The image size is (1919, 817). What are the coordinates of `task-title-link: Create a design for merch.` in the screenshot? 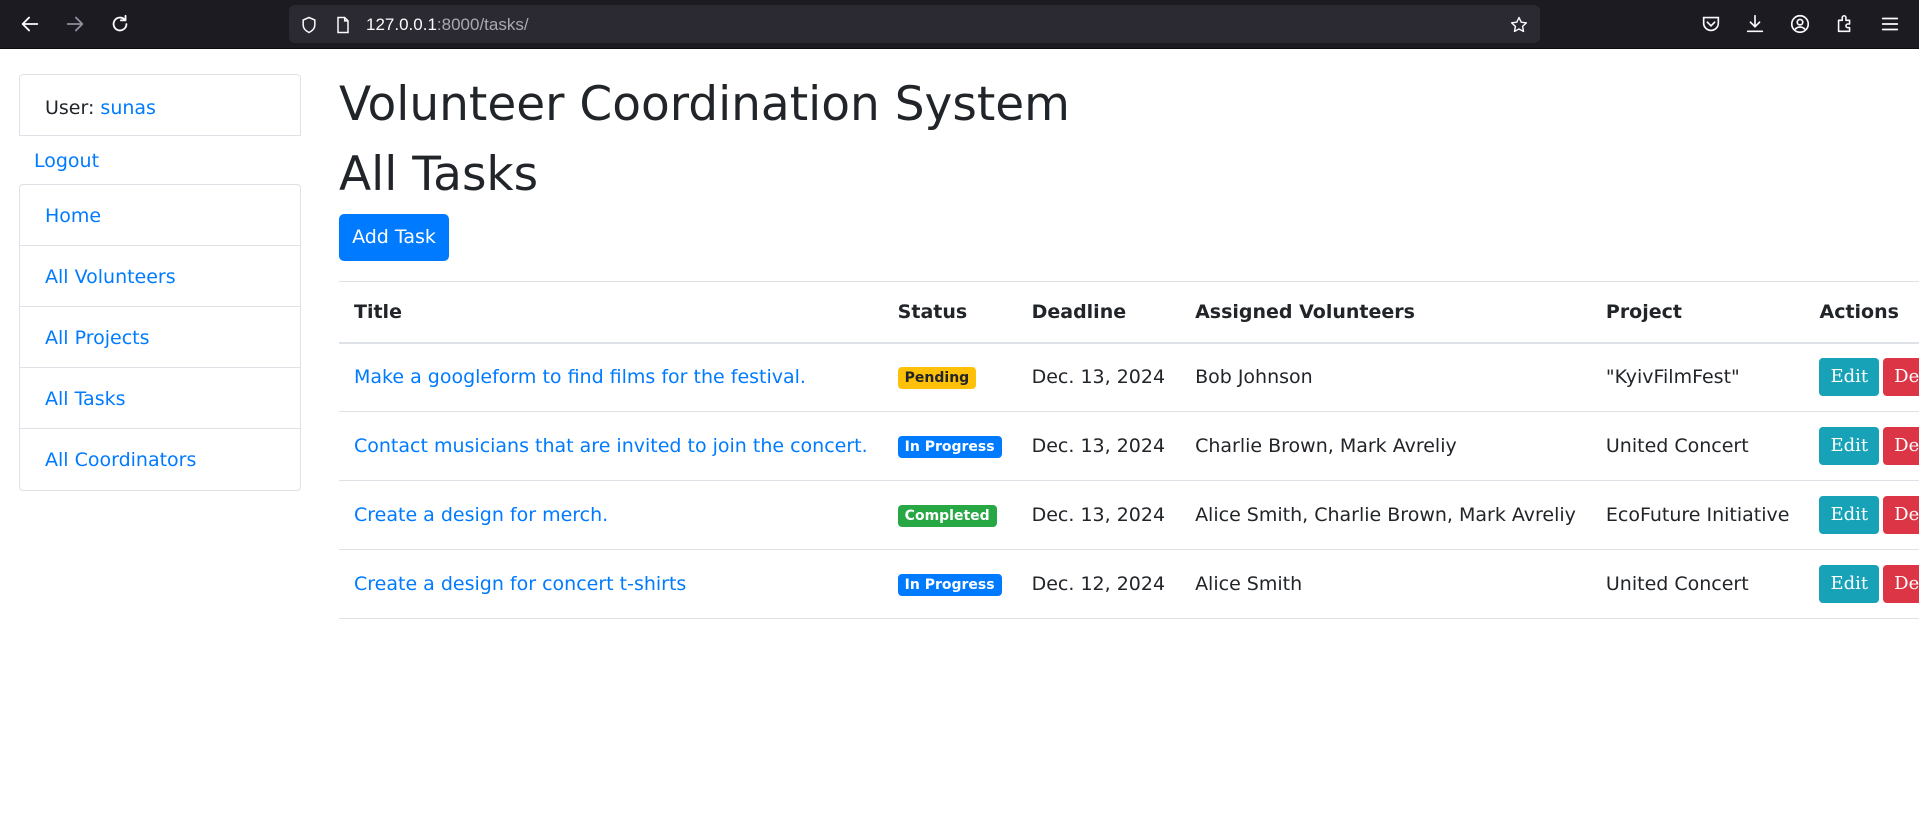 It's located at (481, 515).